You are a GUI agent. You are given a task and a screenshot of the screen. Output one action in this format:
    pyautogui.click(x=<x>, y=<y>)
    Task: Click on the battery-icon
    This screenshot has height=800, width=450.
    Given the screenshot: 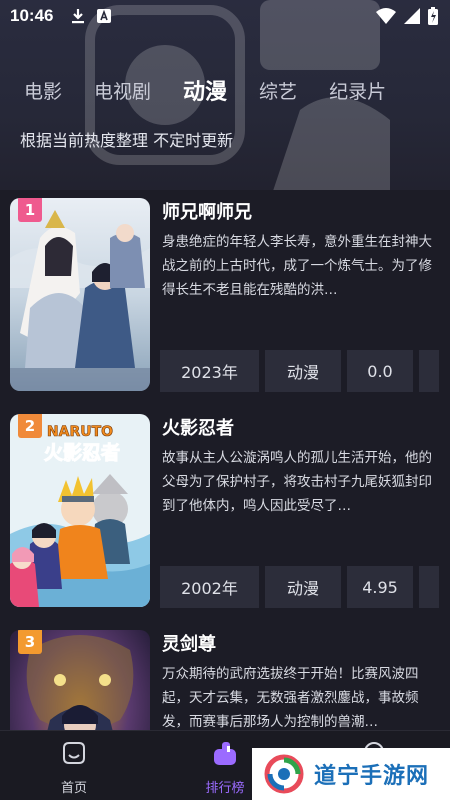 What is the action you would take?
    pyautogui.click(x=433, y=16)
    